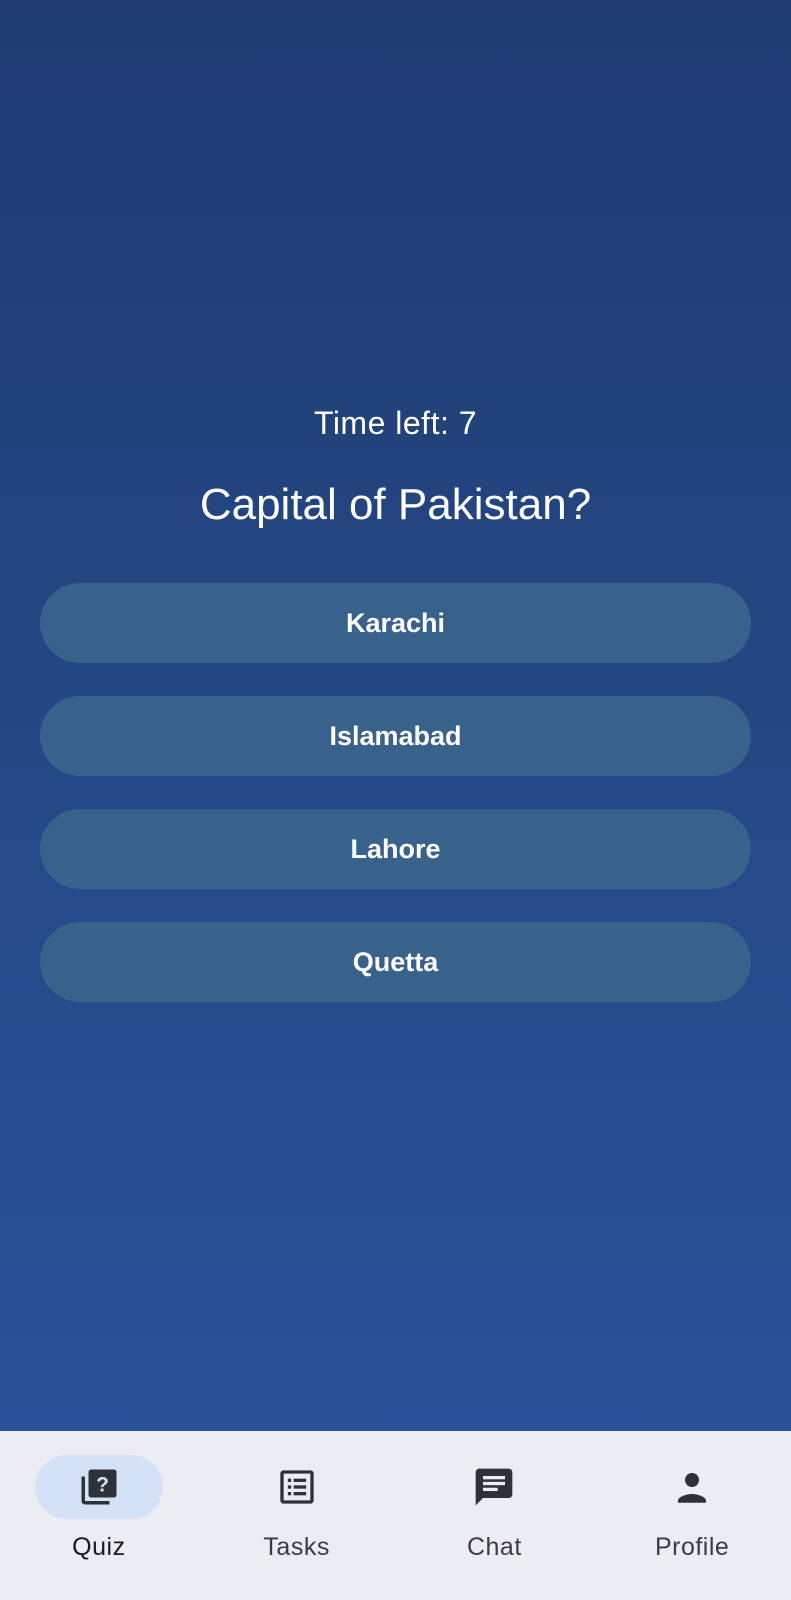  What do you see at coordinates (297, 1487) in the screenshot?
I see `list-icon` at bounding box center [297, 1487].